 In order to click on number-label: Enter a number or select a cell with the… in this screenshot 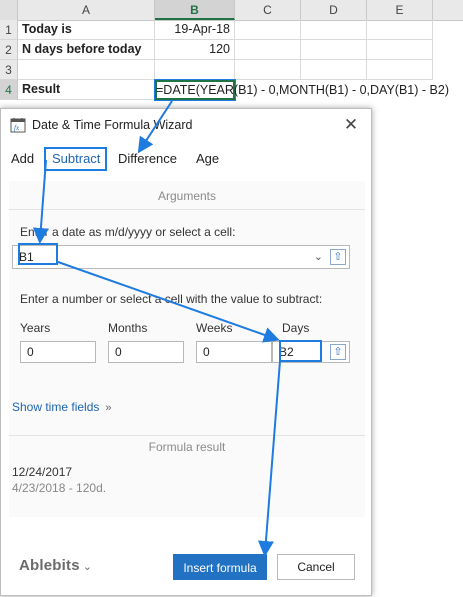, I will do `click(171, 299)`.